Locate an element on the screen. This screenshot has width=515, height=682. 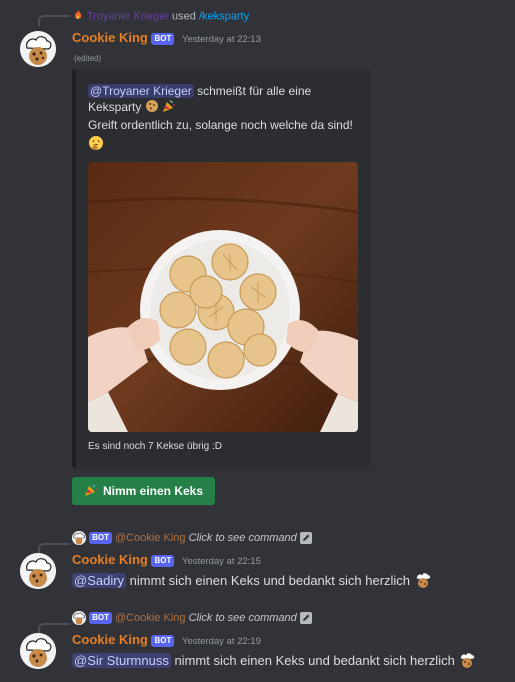
thinking-emoji is located at coordinates (96, 145).